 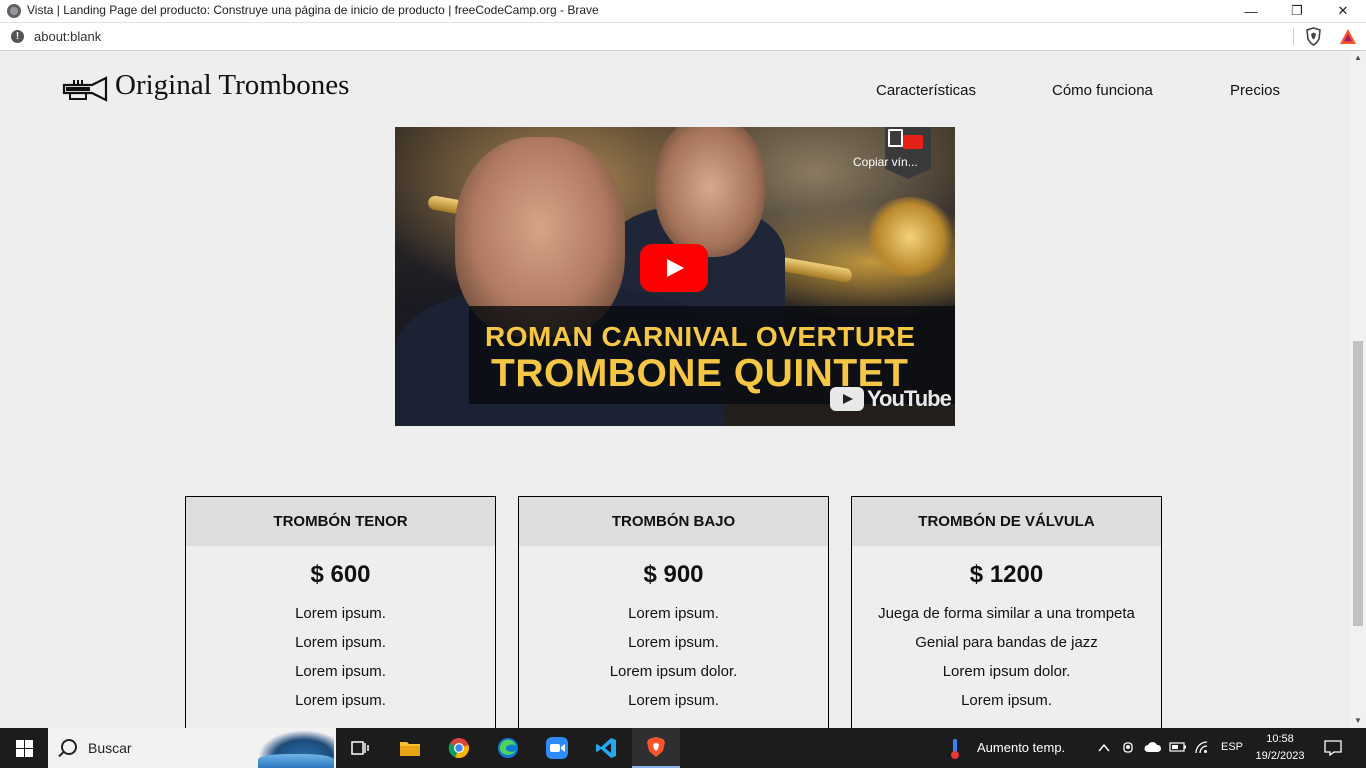 I want to click on vscode-icon, so click(x=606, y=748).